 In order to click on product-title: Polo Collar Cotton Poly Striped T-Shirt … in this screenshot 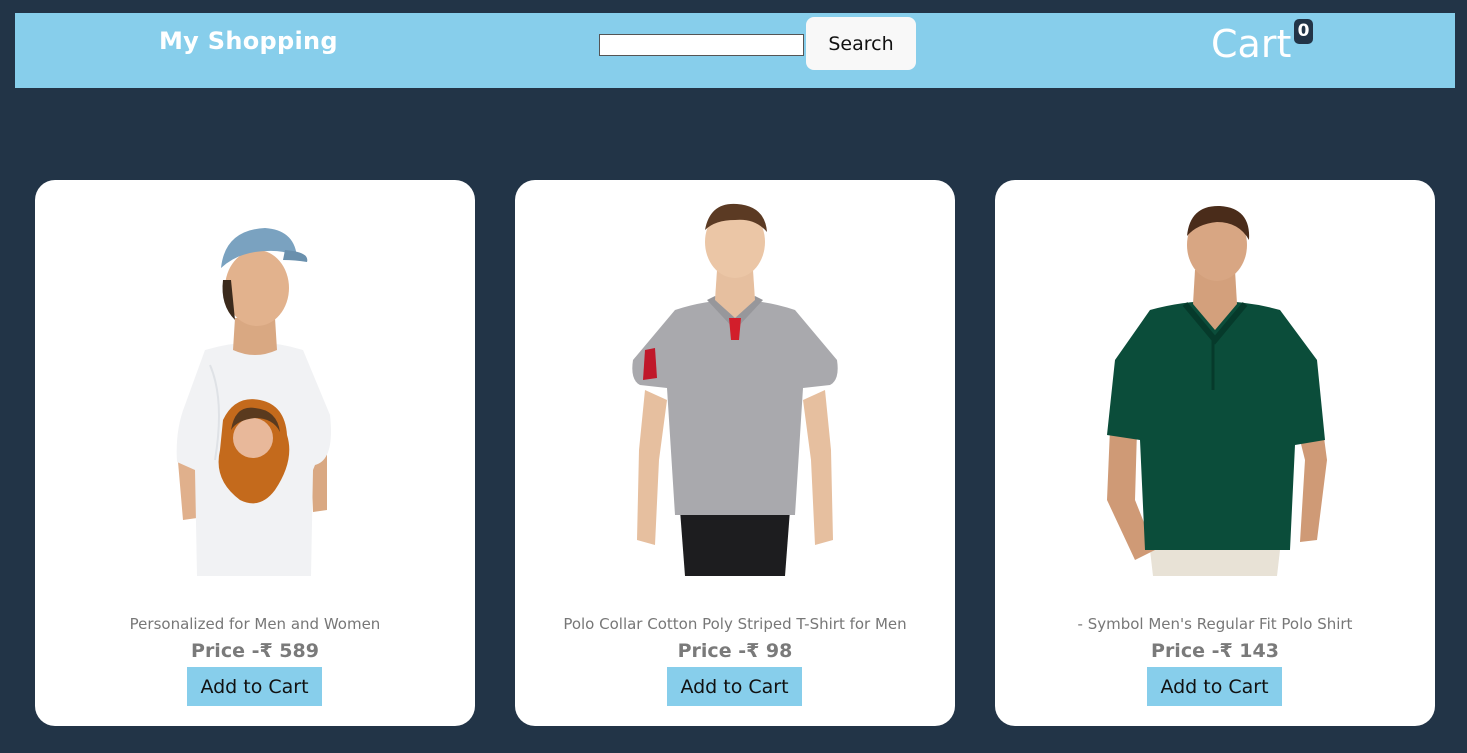, I will do `click(735, 624)`.